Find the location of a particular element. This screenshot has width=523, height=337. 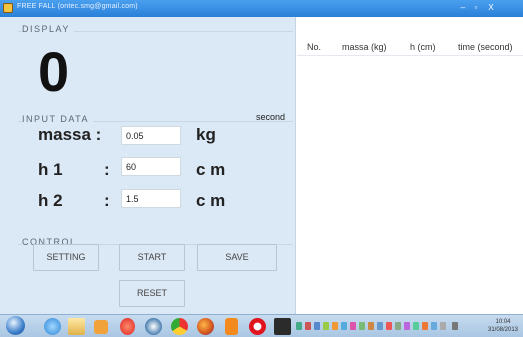

ie-icon is located at coordinates (52, 326).